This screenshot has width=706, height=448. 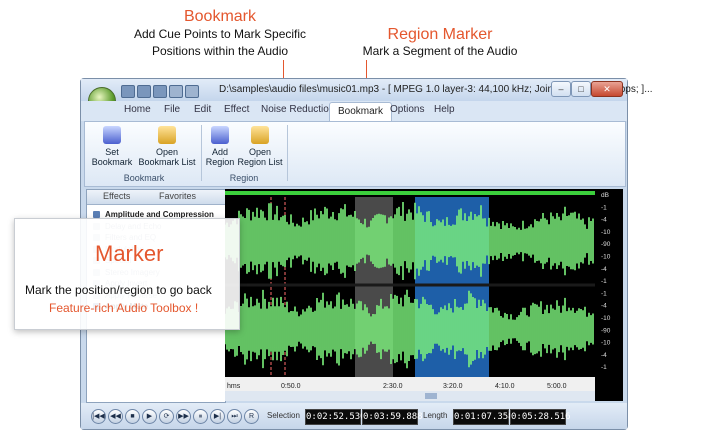 What do you see at coordinates (260, 146) in the screenshot?
I see `open-region-list-button: Open Region List` at bounding box center [260, 146].